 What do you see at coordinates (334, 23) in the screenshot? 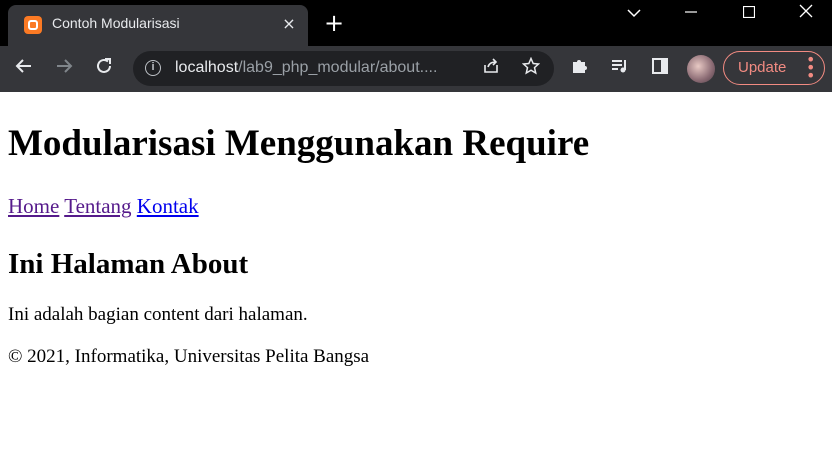
I see `new-tab-icon: +` at bounding box center [334, 23].